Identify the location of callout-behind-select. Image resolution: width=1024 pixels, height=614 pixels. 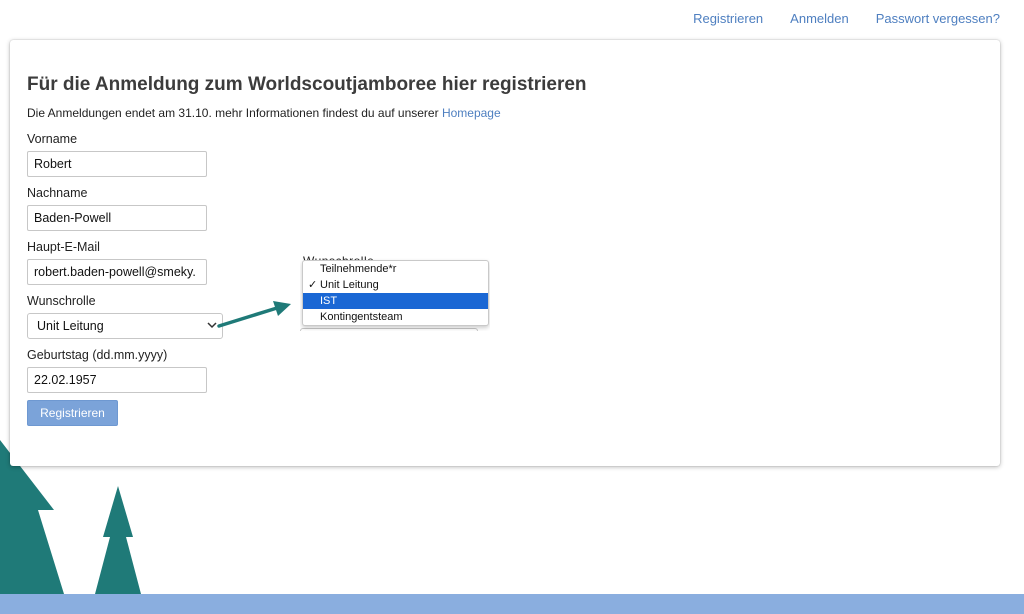
(389, 329).